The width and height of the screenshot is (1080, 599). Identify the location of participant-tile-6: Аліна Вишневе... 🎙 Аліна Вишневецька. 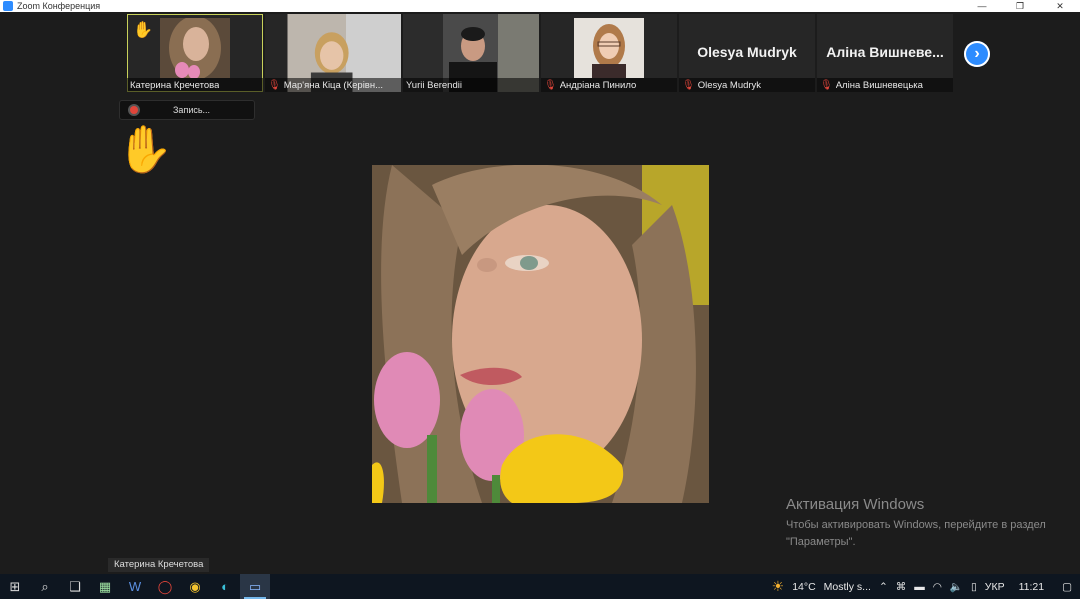
(885, 53).